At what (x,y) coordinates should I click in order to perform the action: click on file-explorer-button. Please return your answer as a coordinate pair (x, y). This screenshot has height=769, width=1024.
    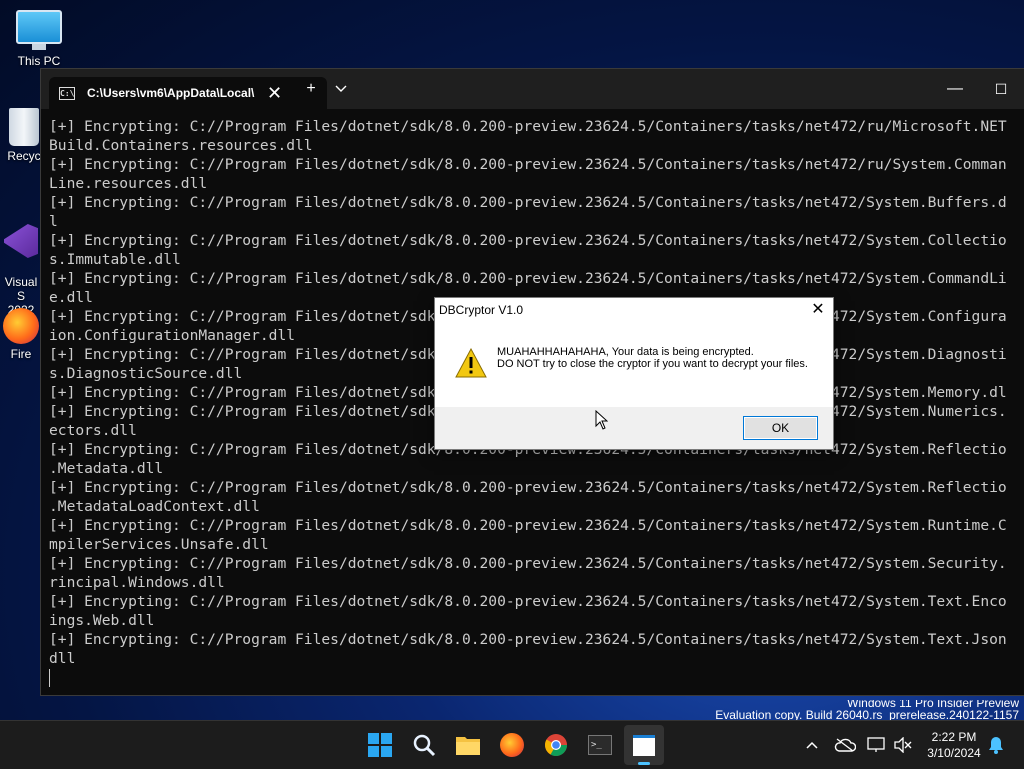
    Looking at the image, I should click on (468, 745).